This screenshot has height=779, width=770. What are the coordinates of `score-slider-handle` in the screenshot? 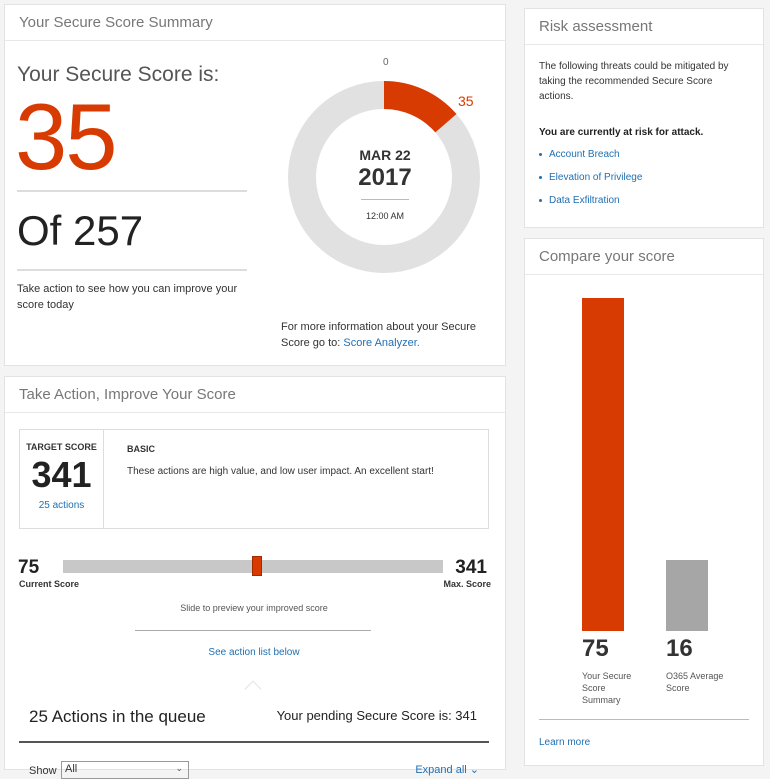 It's located at (257, 566).